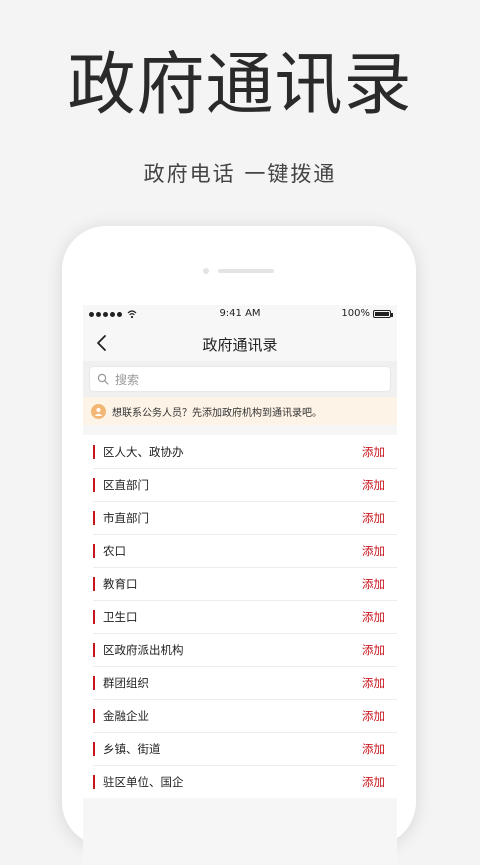 This screenshot has width=480, height=865. Describe the element at coordinates (126, 682) in the screenshot. I see `item-label: 群团组织` at that location.